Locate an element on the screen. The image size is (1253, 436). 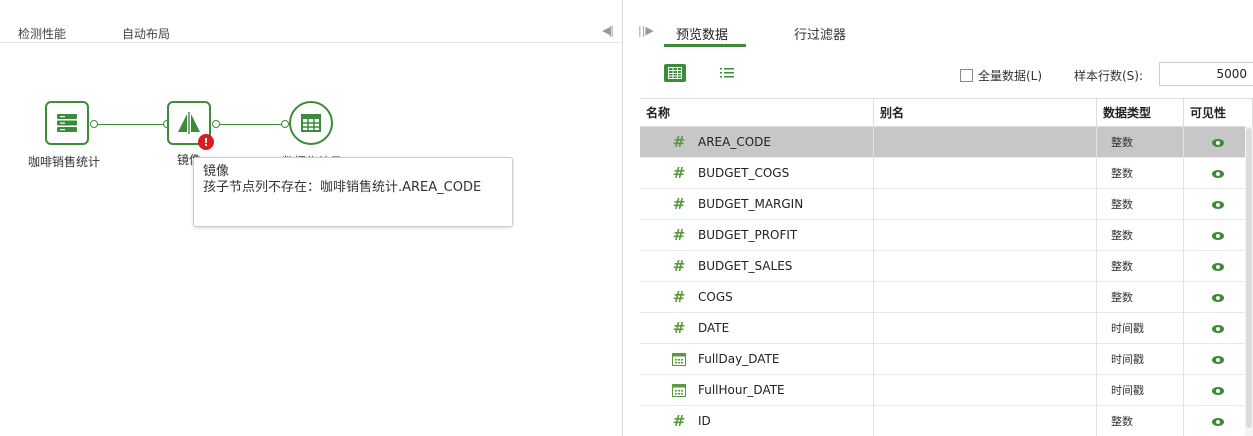
grid-icon is located at coordinates (675, 73).